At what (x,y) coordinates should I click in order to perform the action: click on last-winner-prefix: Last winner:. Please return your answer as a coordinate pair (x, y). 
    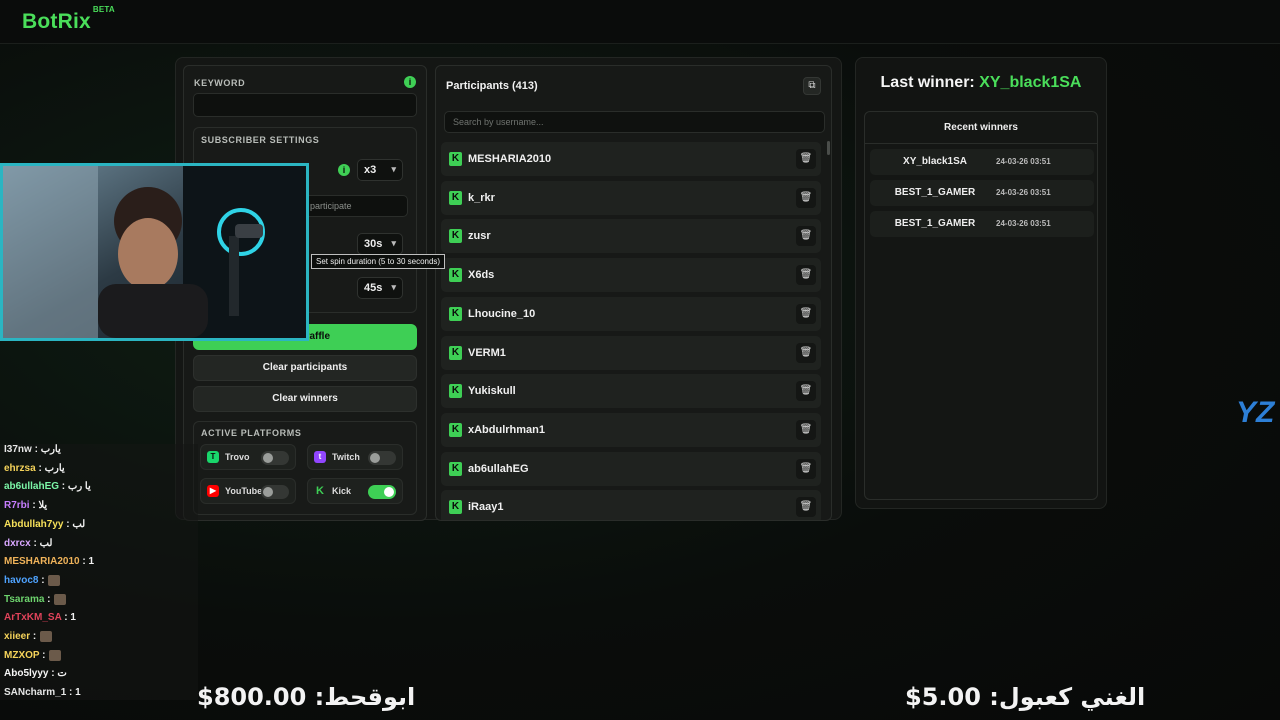
    Looking at the image, I should click on (927, 82).